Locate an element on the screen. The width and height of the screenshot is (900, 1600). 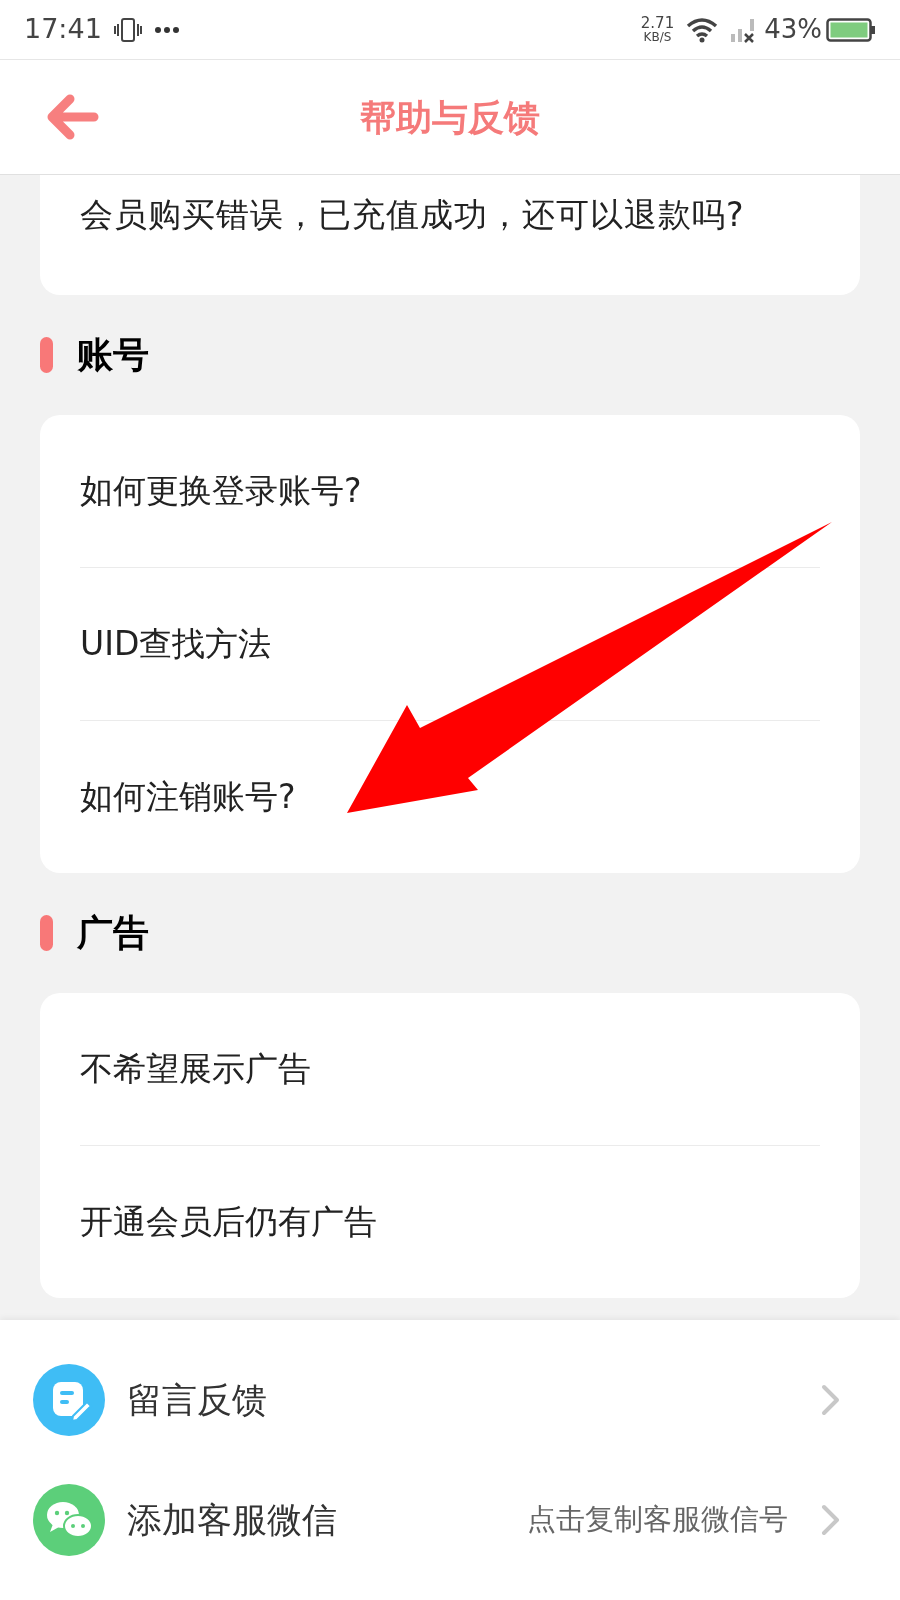
battery-percent: 43% is located at coordinates (793, 29).